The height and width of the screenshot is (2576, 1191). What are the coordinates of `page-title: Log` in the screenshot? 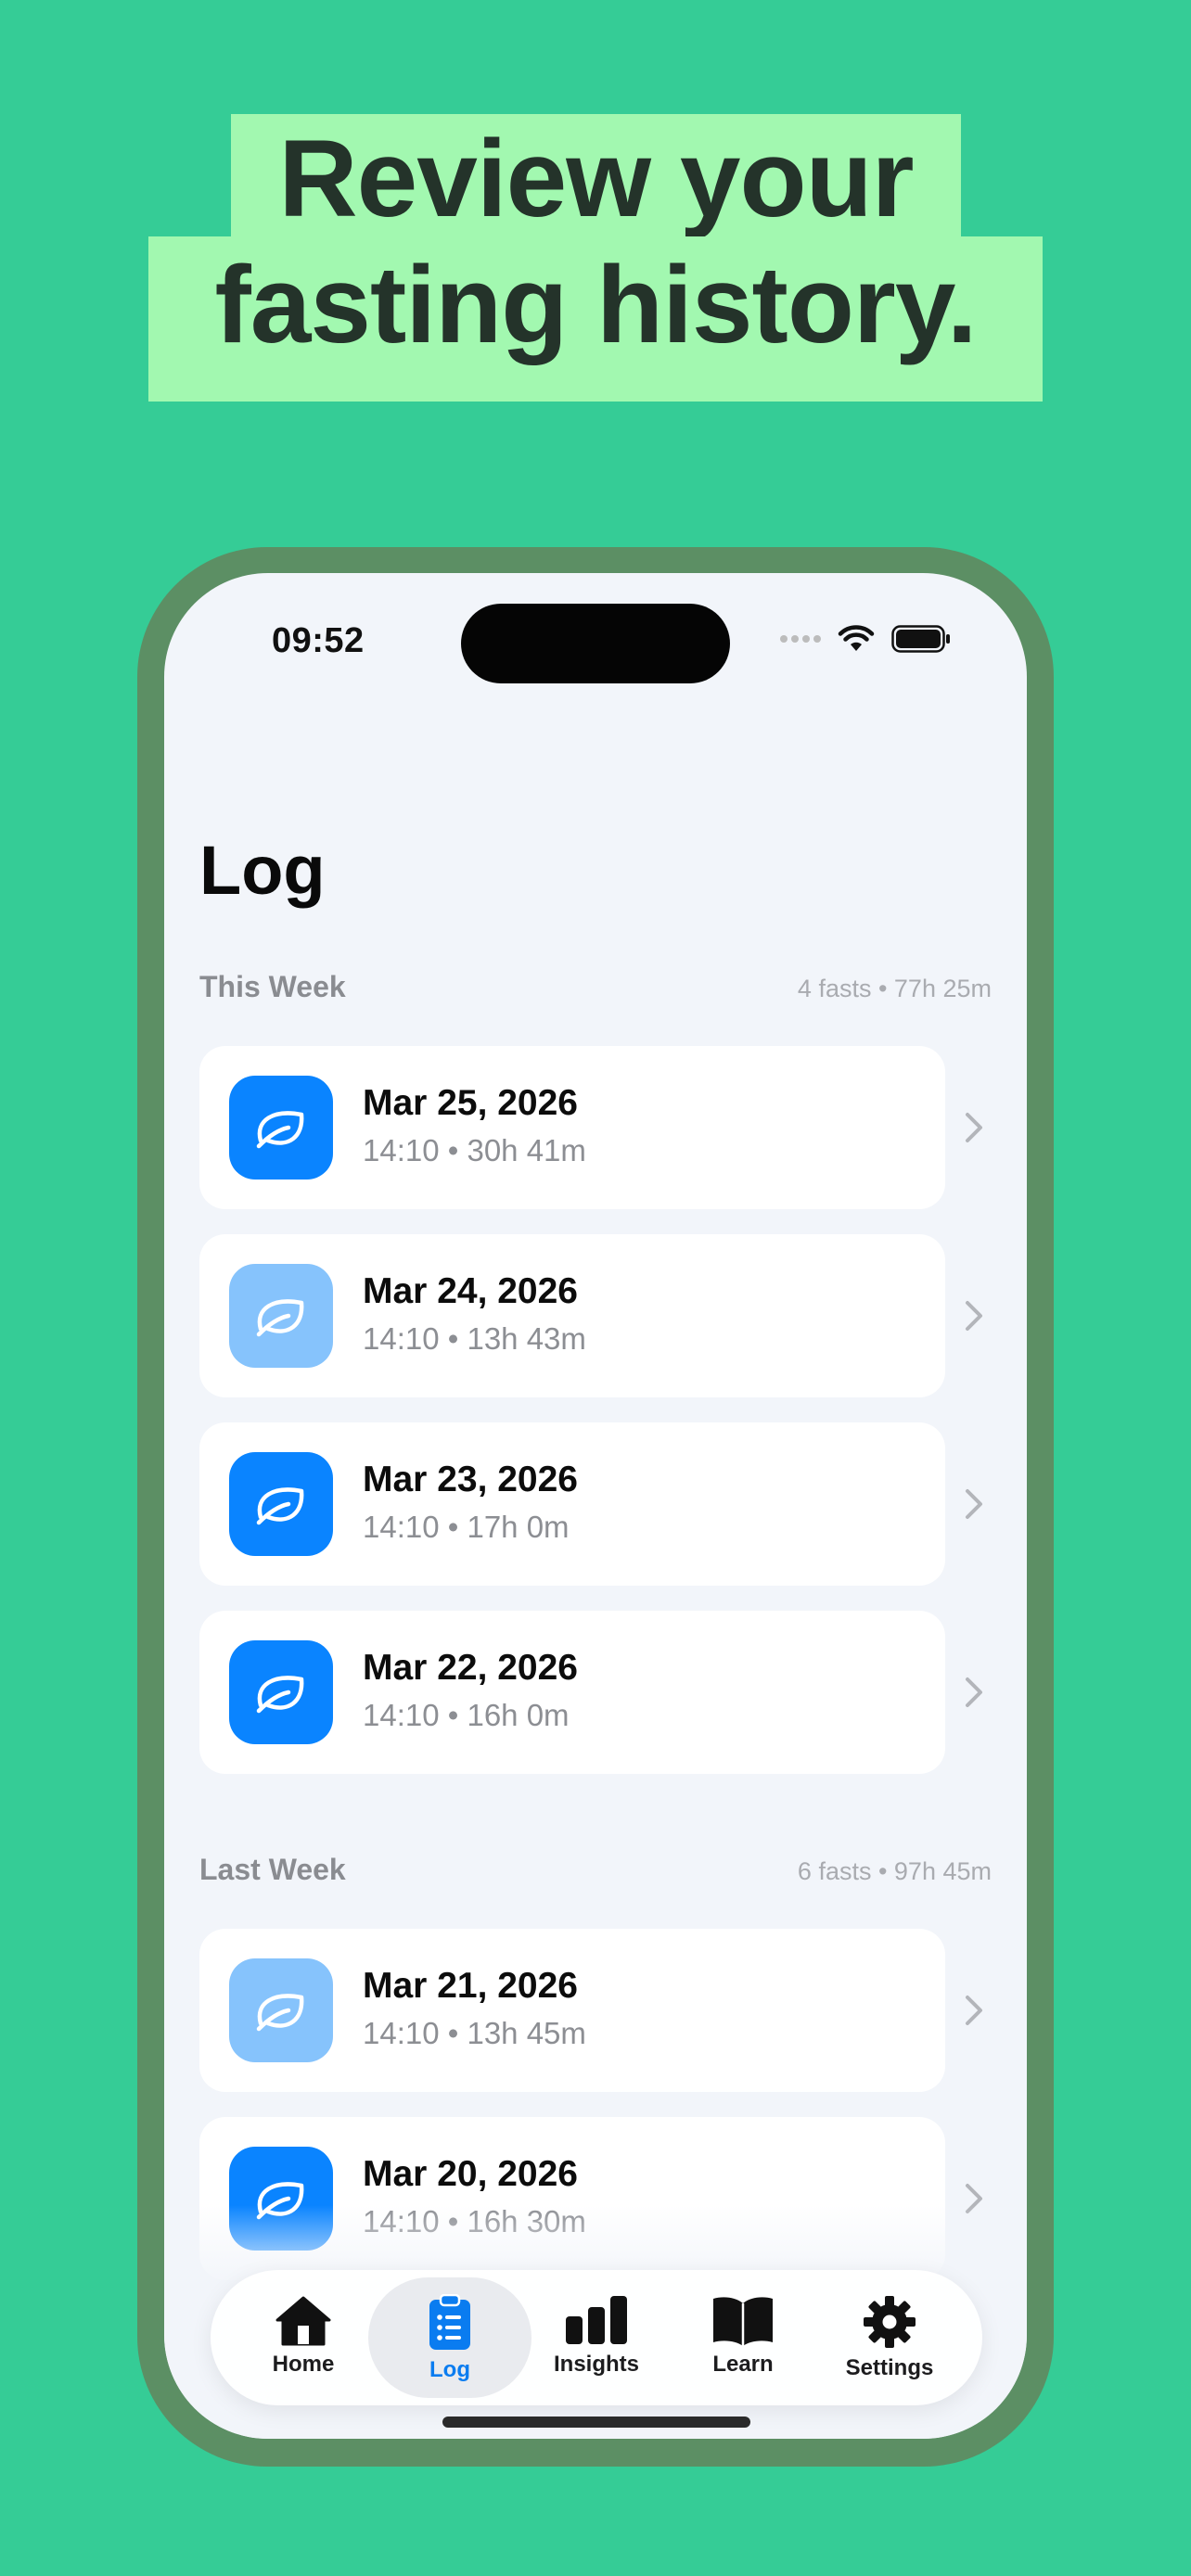 It's located at (262, 870).